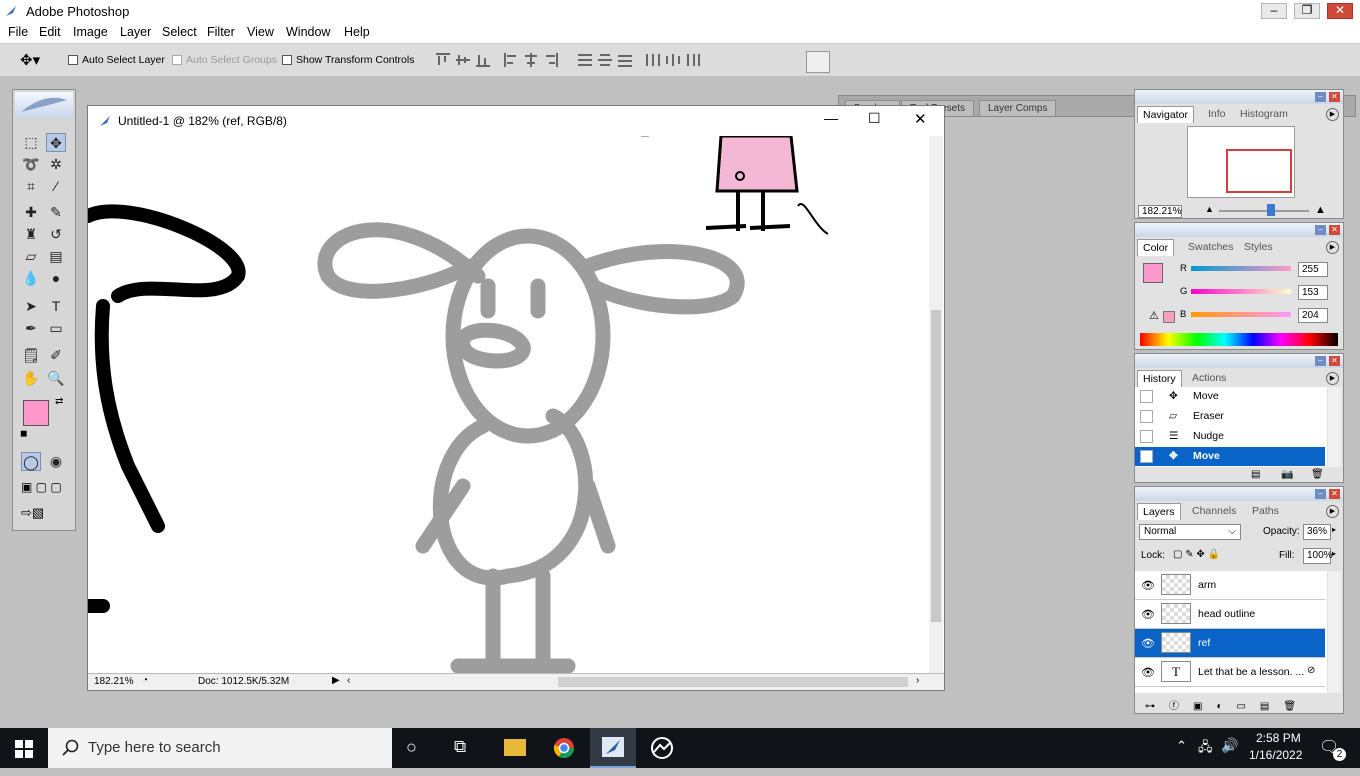 The height and width of the screenshot is (776, 1360). Describe the element at coordinates (1265, 511) in the screenshot. I see `tab-paths: Paths` at that location.